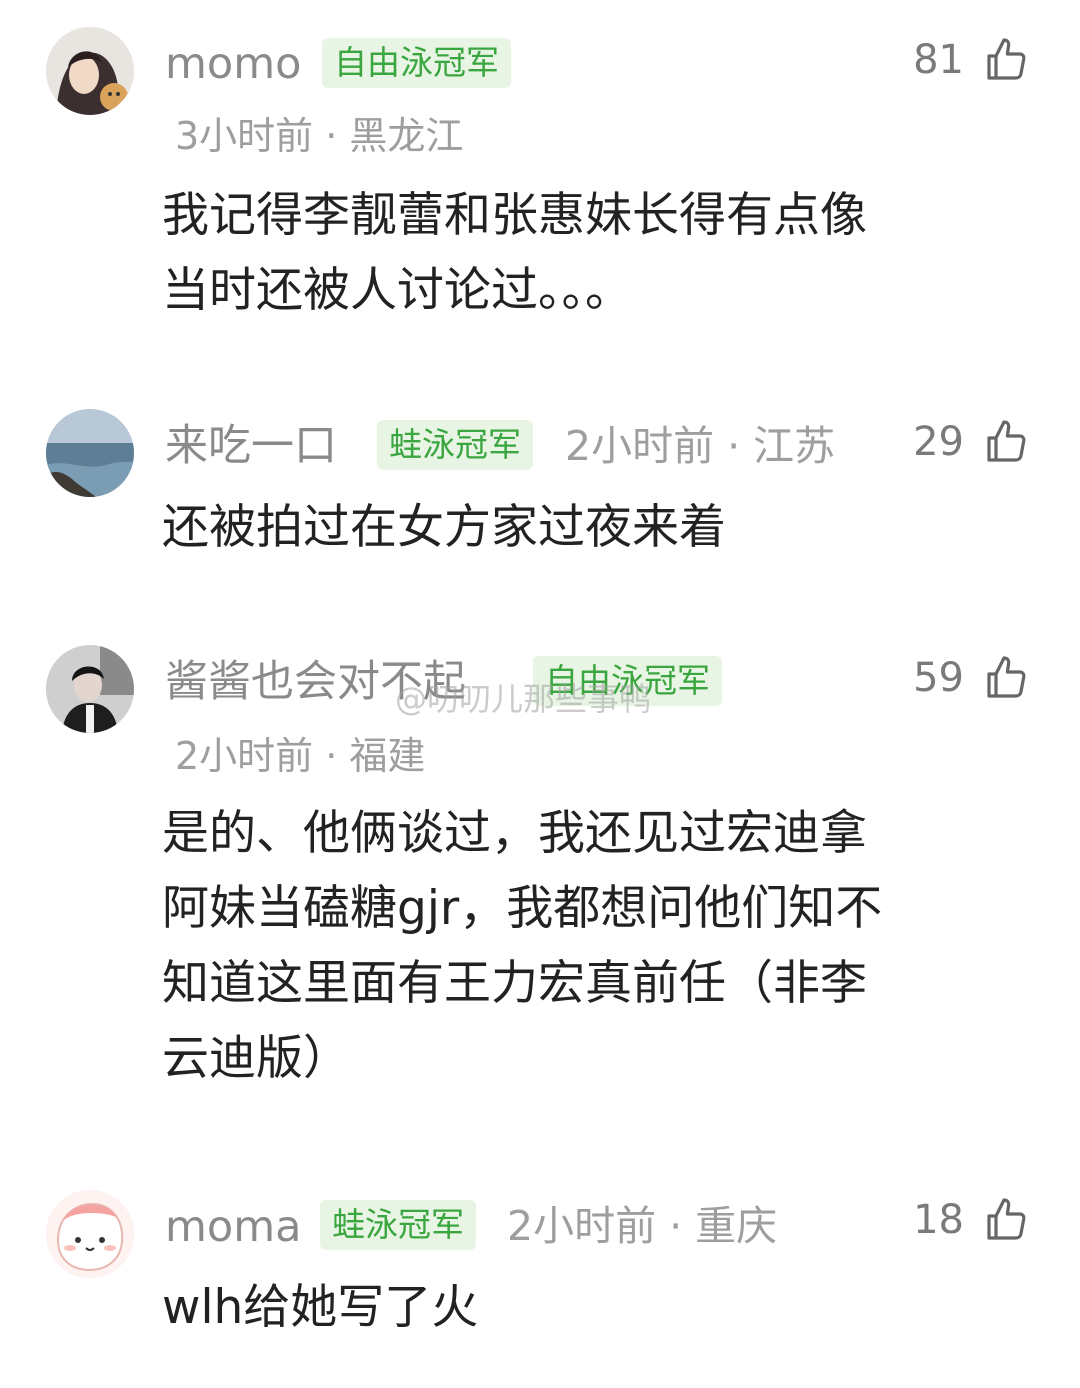 This screenshot has width=1080, height=1388. I want to click on anime-avatar-icon, so click(90, 71).